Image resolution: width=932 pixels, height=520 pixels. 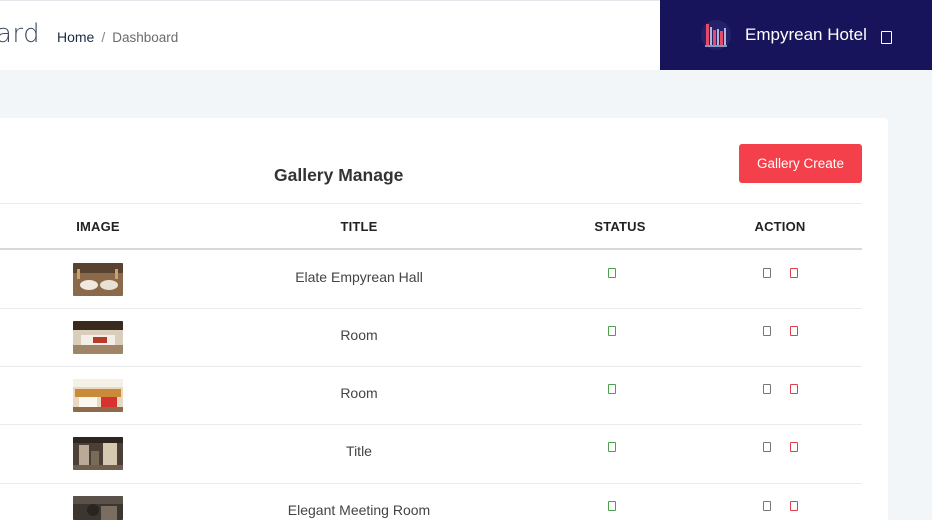 What do you see at coordinates (359, 510) in the screenshot?
I see `row-title: Elegant Meeting Room` at bounding box center [359, 510].